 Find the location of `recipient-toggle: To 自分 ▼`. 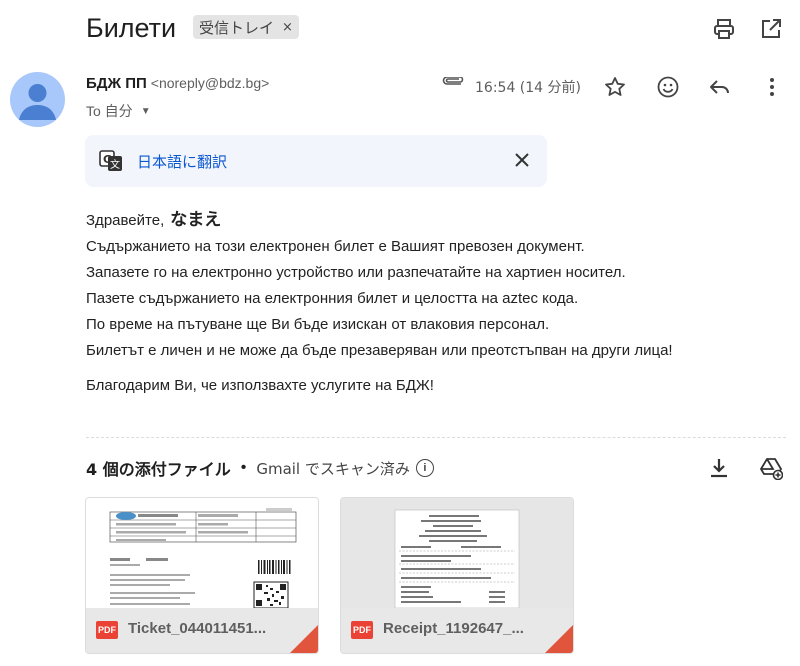

recipient-toggle: To 自分 ▼ is located at coordinates (118, 111).